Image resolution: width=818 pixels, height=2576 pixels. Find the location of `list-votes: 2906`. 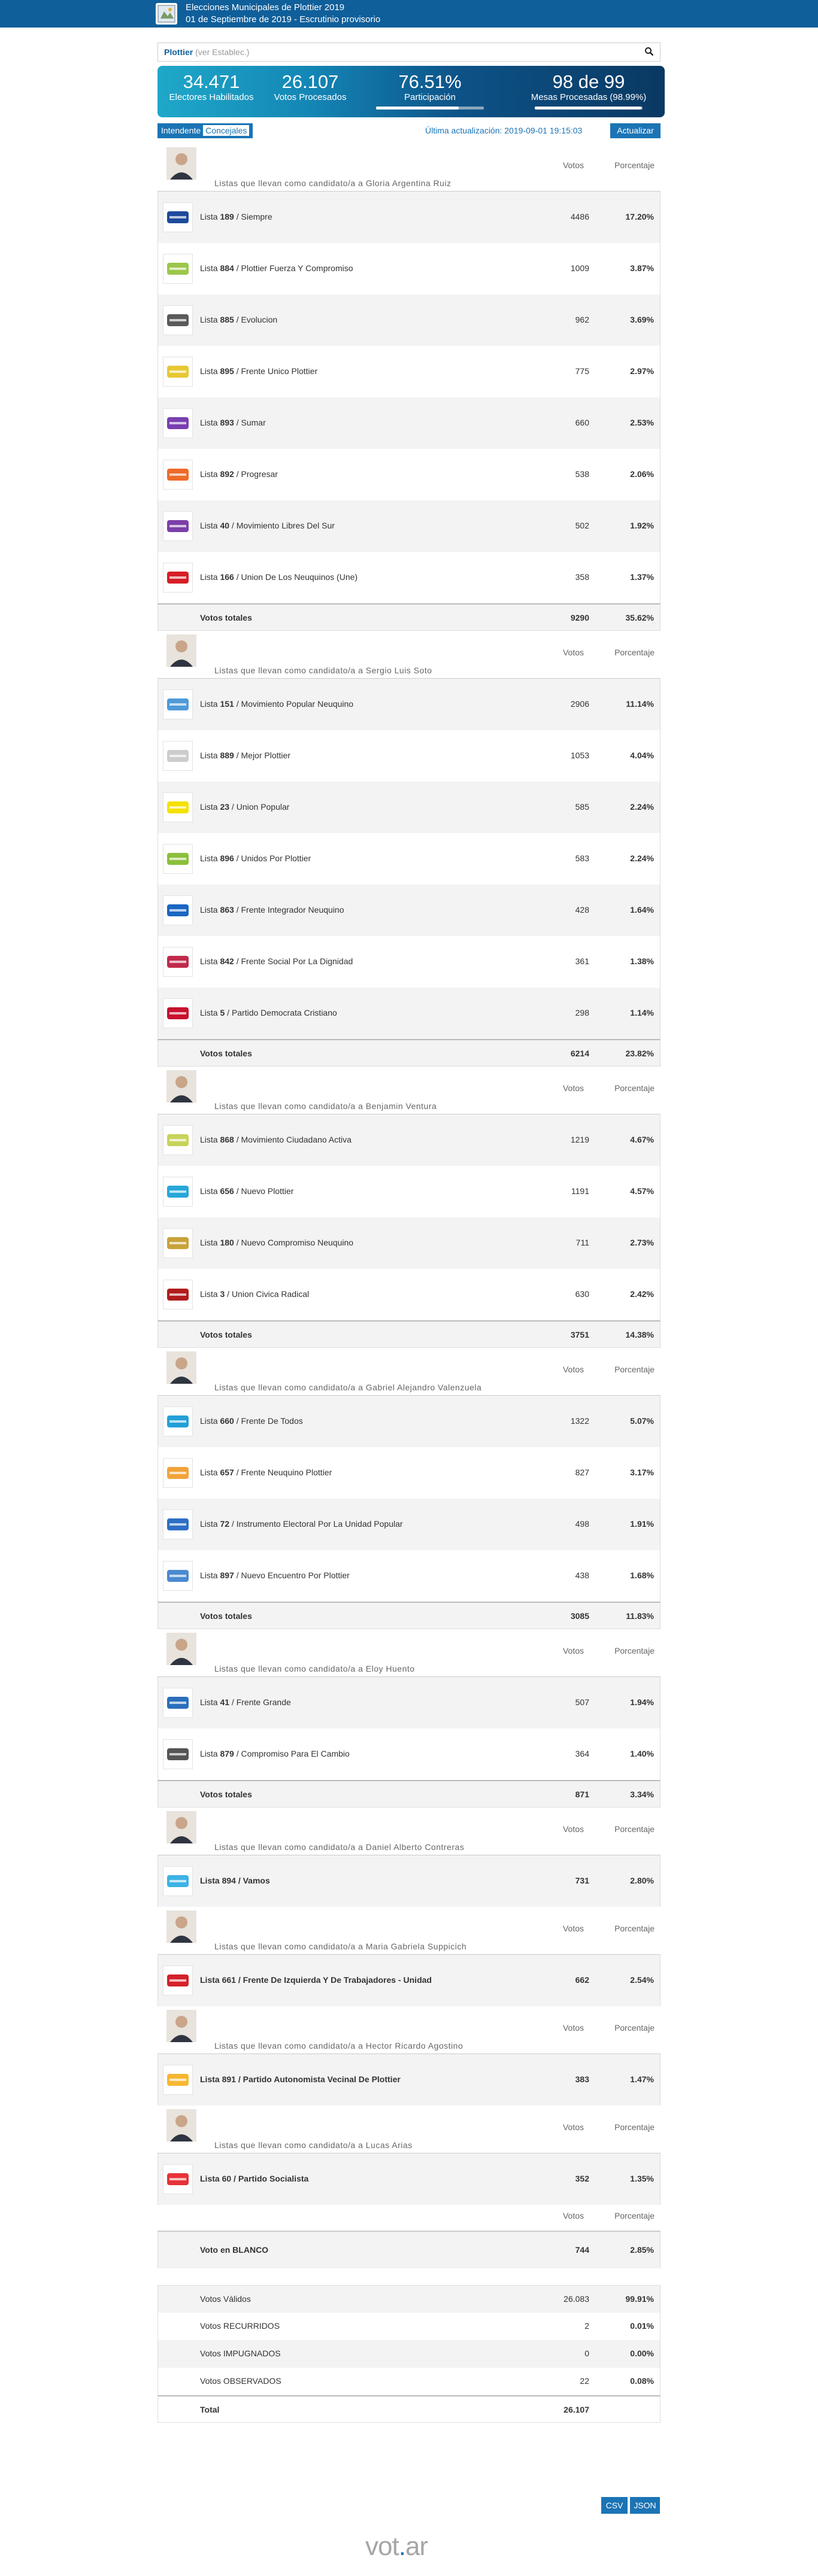

list-votes: 2906 is located at coordinates (580, 704).